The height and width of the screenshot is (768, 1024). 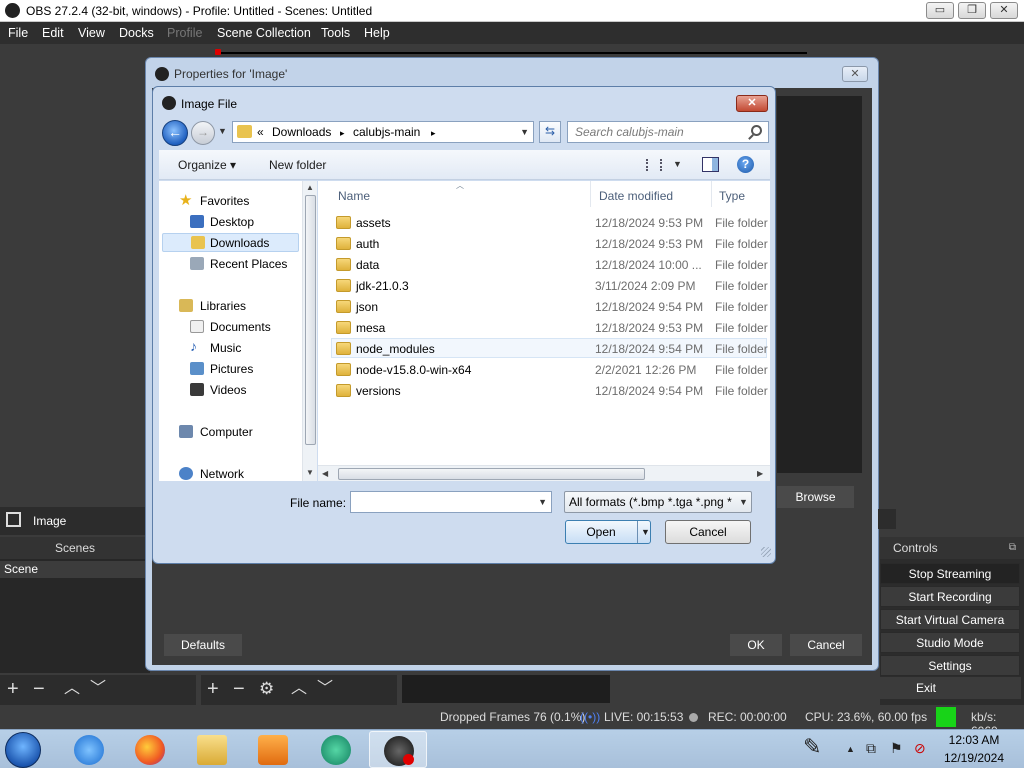 I want to click on source-down-icon: ﹀, so click(x=325, y=689).